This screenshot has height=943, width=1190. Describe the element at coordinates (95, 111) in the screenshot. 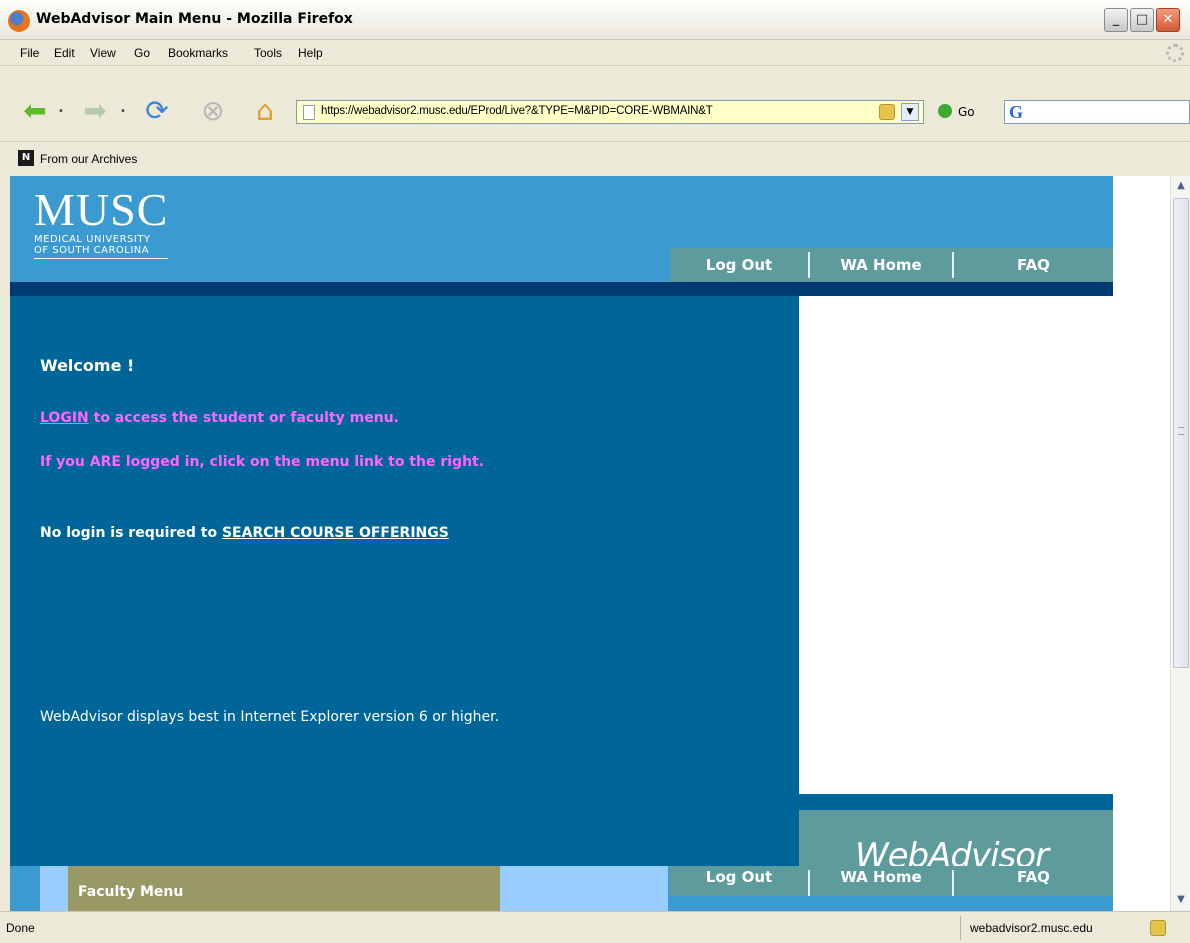

I see `forward-arrow-icon: ➡` at that location.